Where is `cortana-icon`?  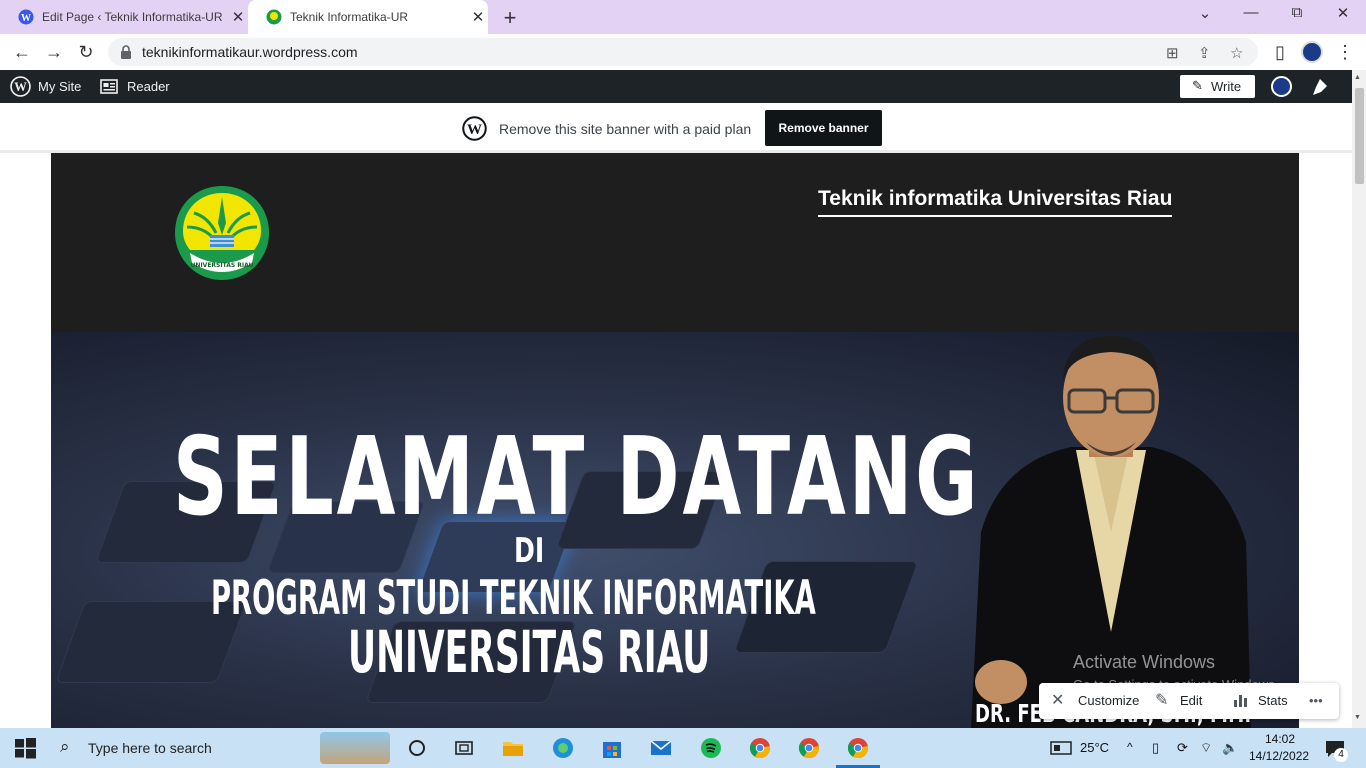 cortana-icon is located at coordinates (417, 748).